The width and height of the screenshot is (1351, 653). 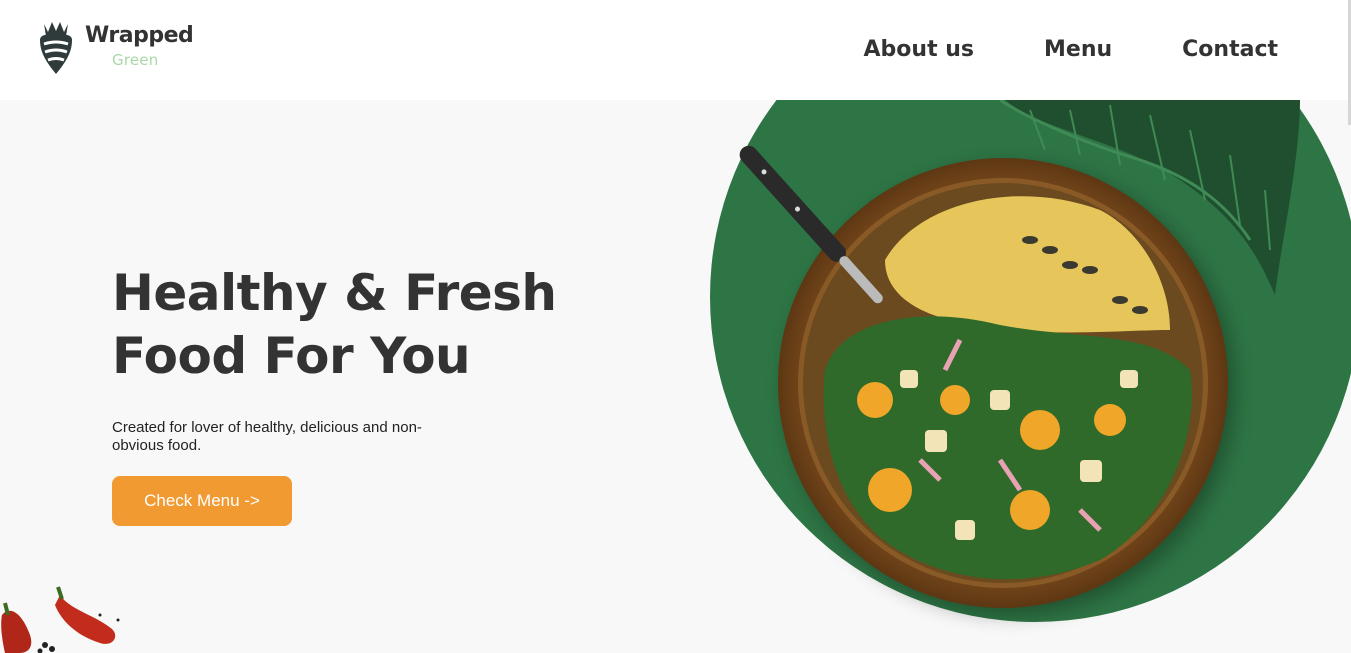 What do you see at coordinates (139, 35) in the screenshot?
I see `brand-name: Wrapped` at bounding box center [139, 35].